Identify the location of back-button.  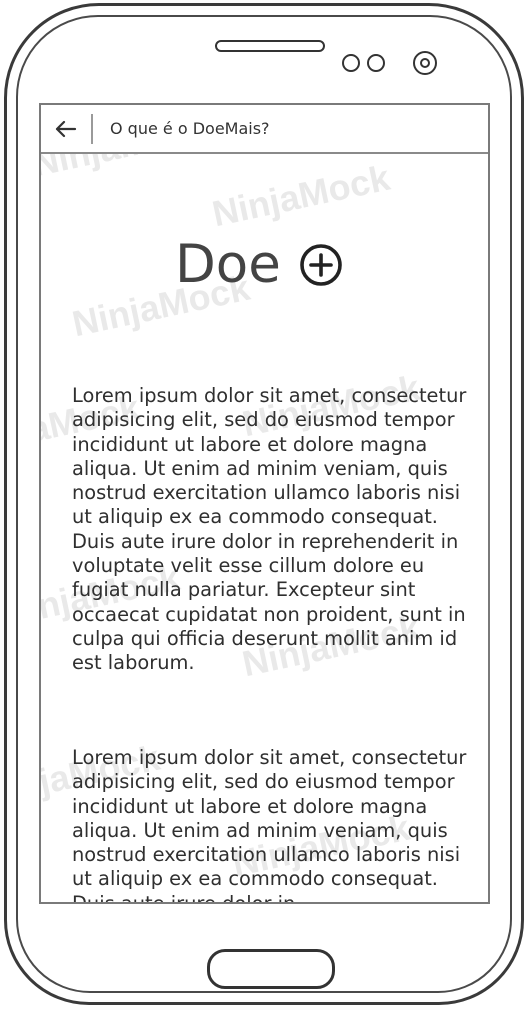
(67, 128).